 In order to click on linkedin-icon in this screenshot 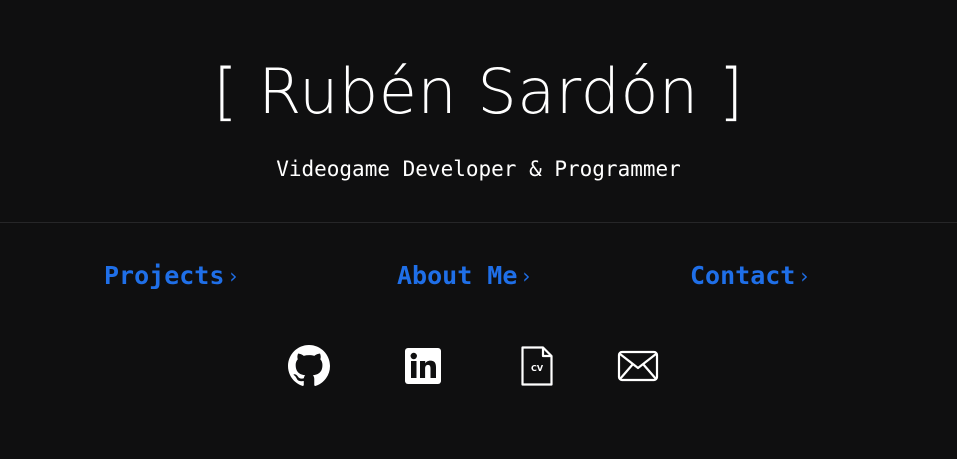, I will do `click(423, 366)`.